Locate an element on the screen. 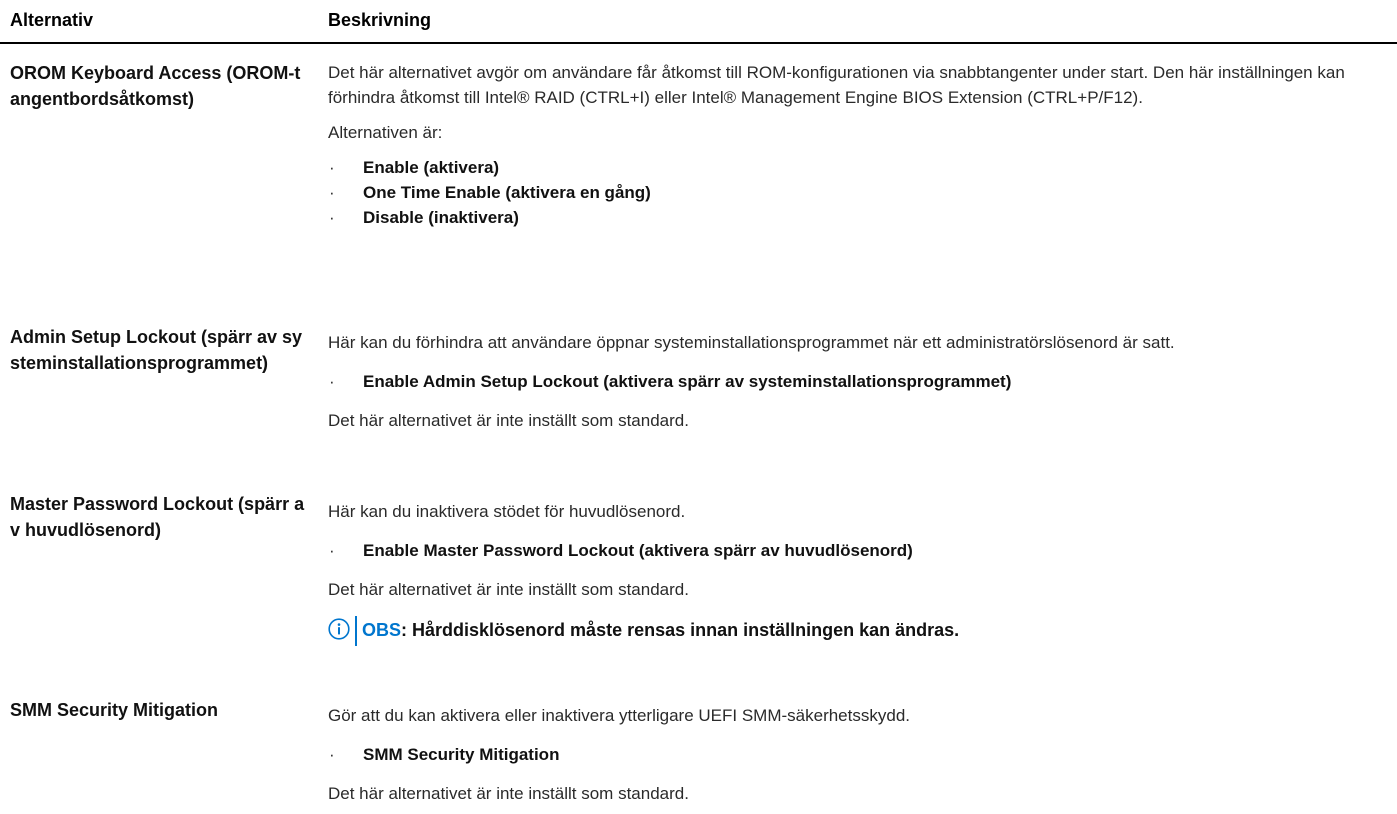  list-item: · One Time Enable (aktivera en gång) is located at coordinates (858, 192).